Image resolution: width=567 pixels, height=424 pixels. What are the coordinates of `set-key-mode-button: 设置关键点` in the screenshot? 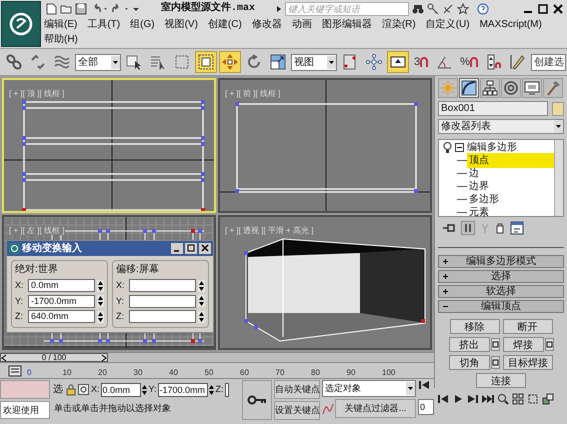 It's located at (297, 410).